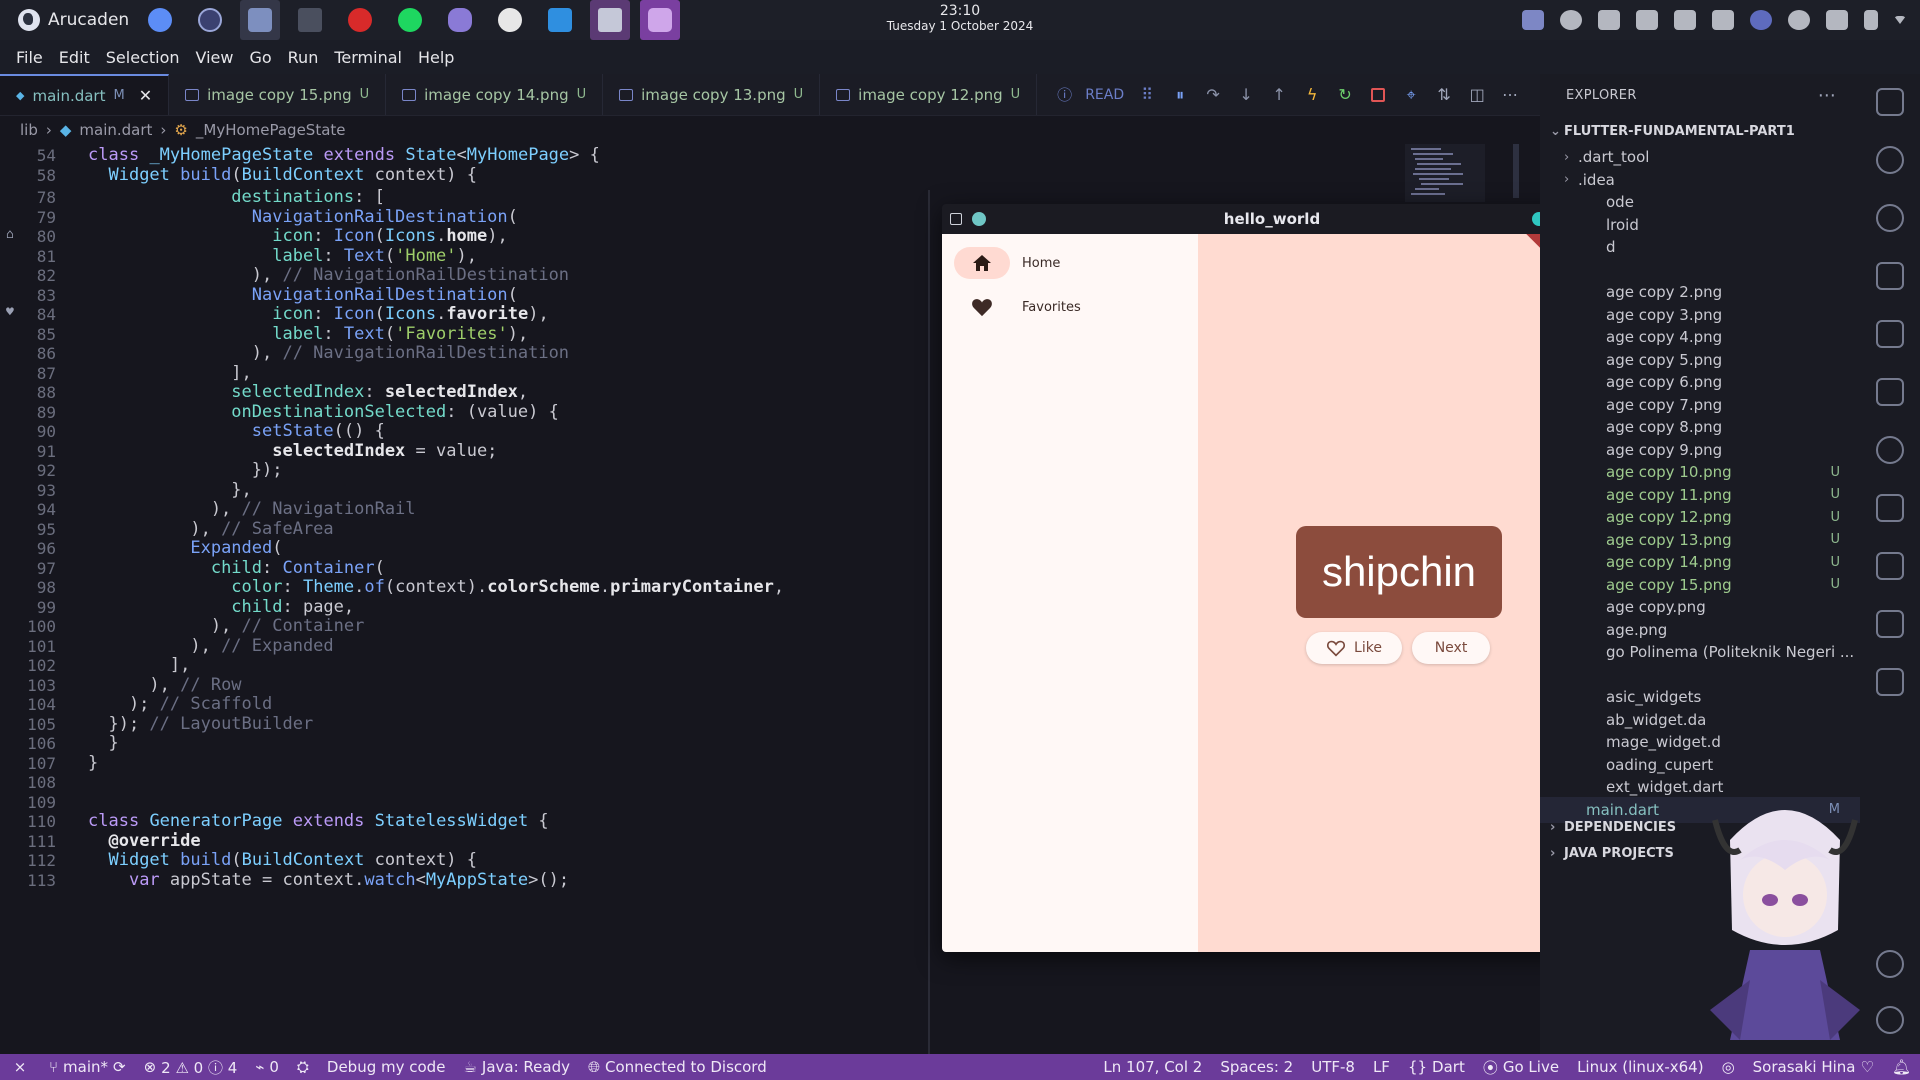 The width and height of the screenshot is (1920, 1080). Describe the element at coordinates (308, 334) in the screenshot. I see `code-line: label: Text('Favorites'),` at that location.